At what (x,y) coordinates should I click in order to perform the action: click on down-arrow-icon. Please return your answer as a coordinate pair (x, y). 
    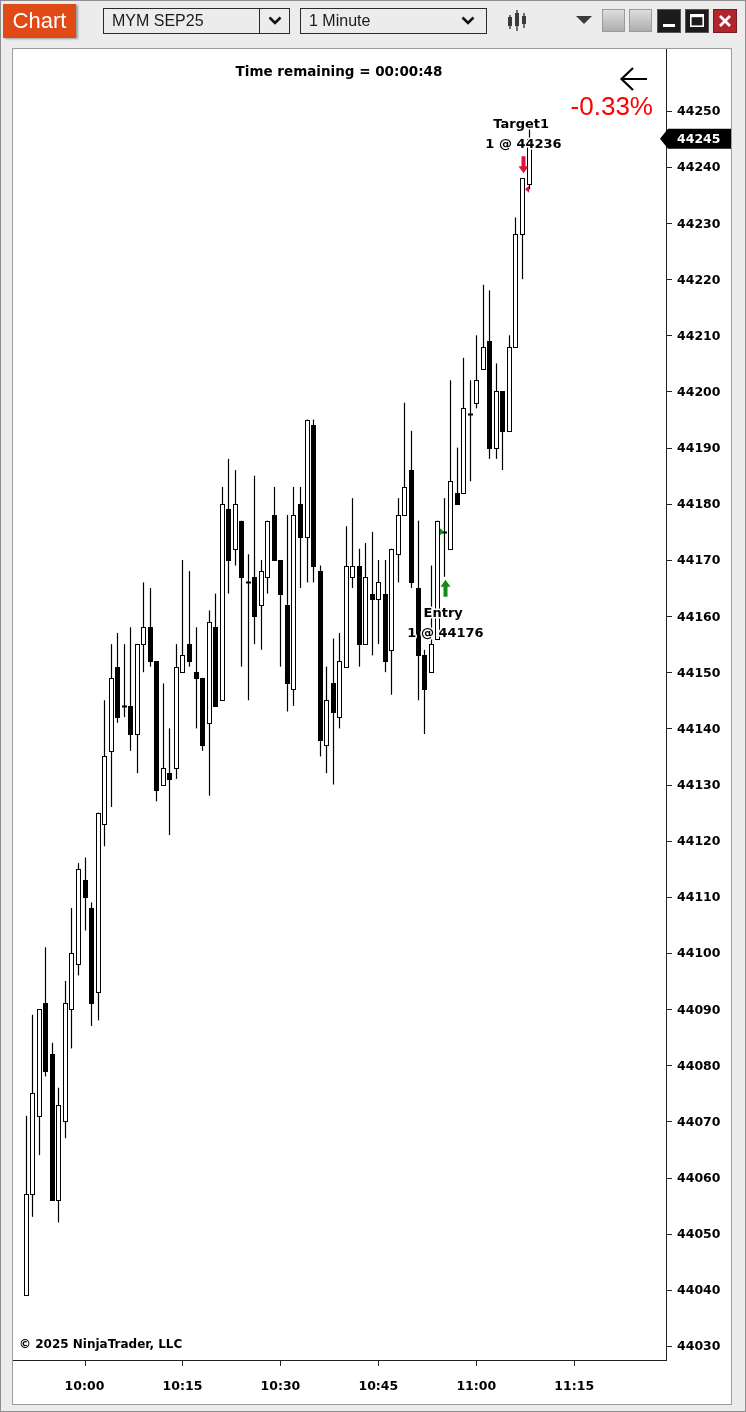
    Looking at the image, I should click on (523, 165).